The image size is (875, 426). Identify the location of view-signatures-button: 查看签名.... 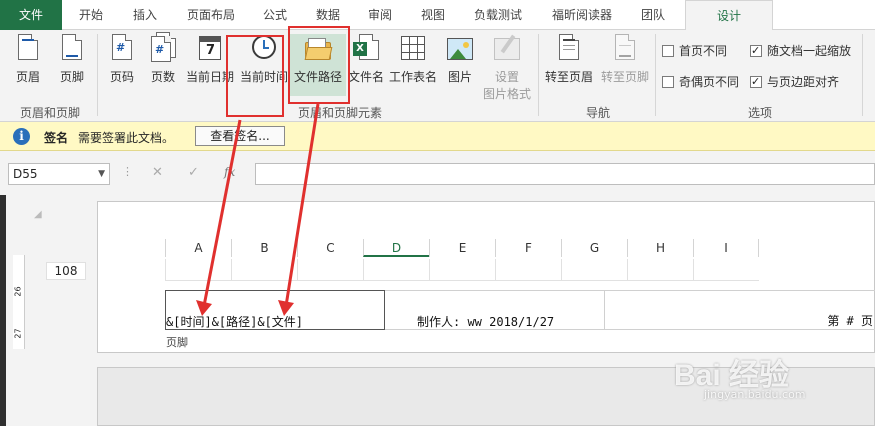
(240, 136).